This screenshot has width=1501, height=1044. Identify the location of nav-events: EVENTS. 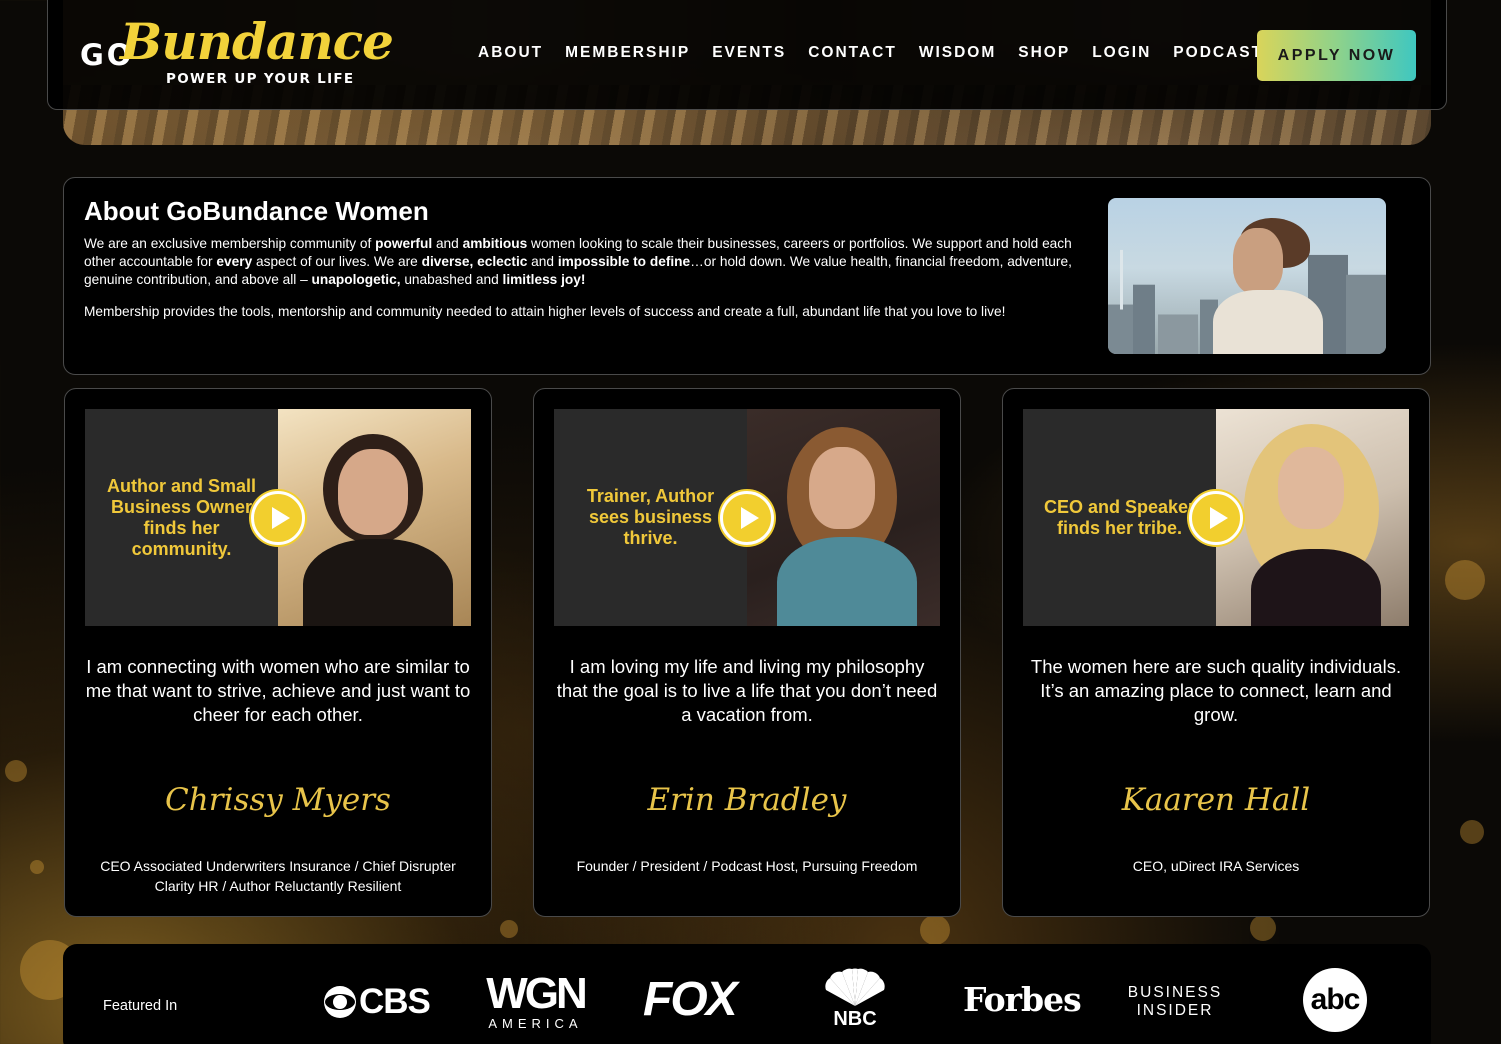
(749, 53).